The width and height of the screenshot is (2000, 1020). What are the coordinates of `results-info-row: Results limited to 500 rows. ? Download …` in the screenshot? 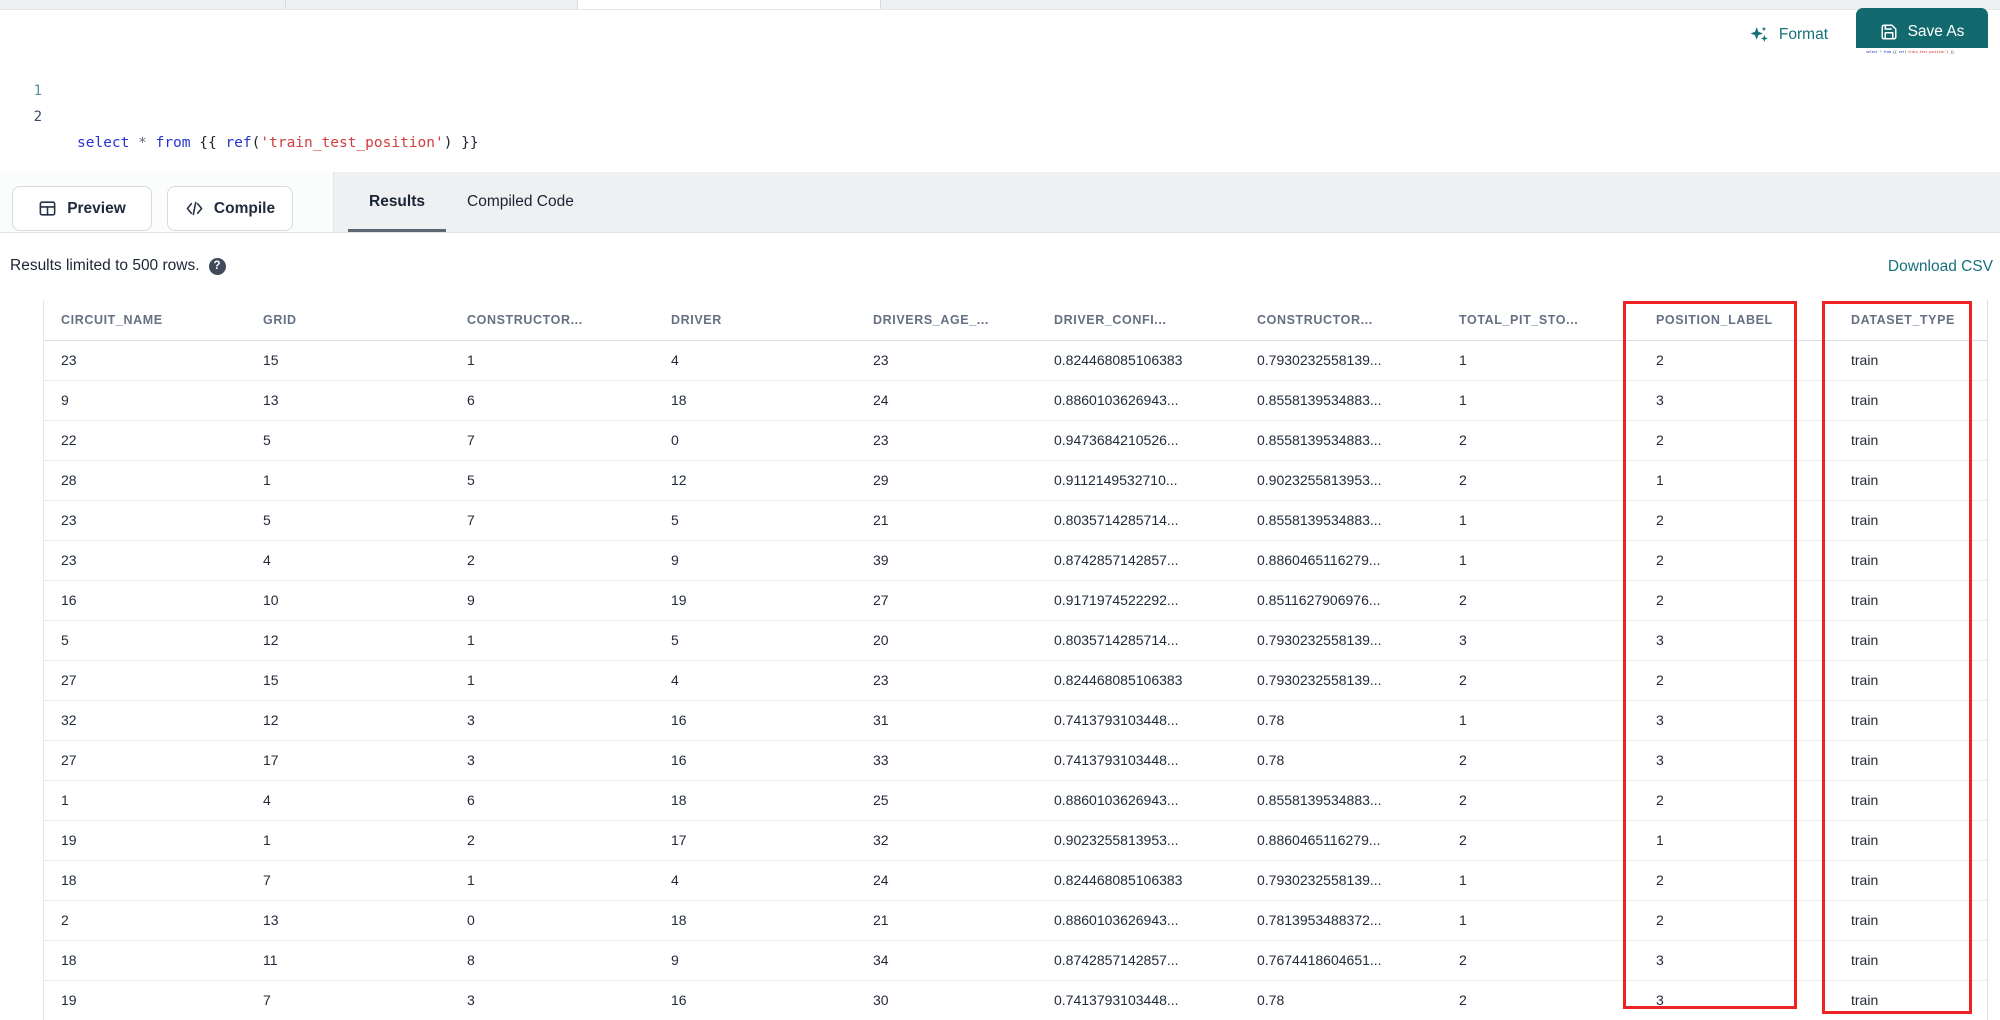 It's located at (1000, 266).